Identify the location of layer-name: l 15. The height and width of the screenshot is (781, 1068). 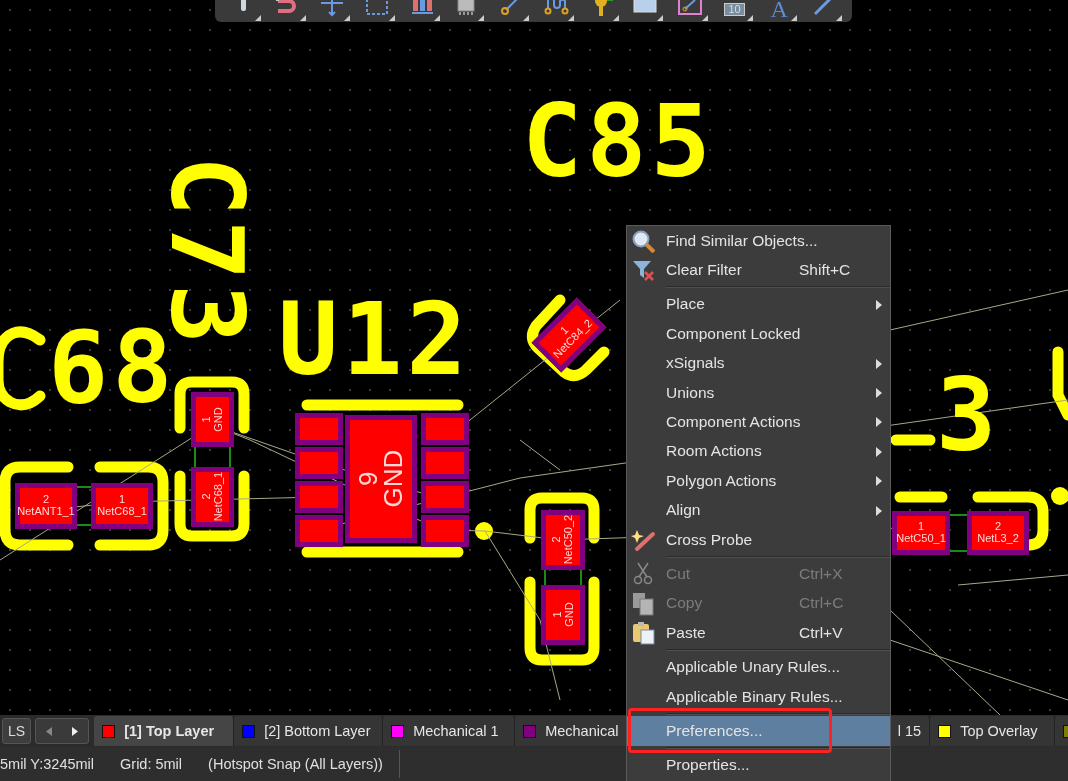
(909, 731).